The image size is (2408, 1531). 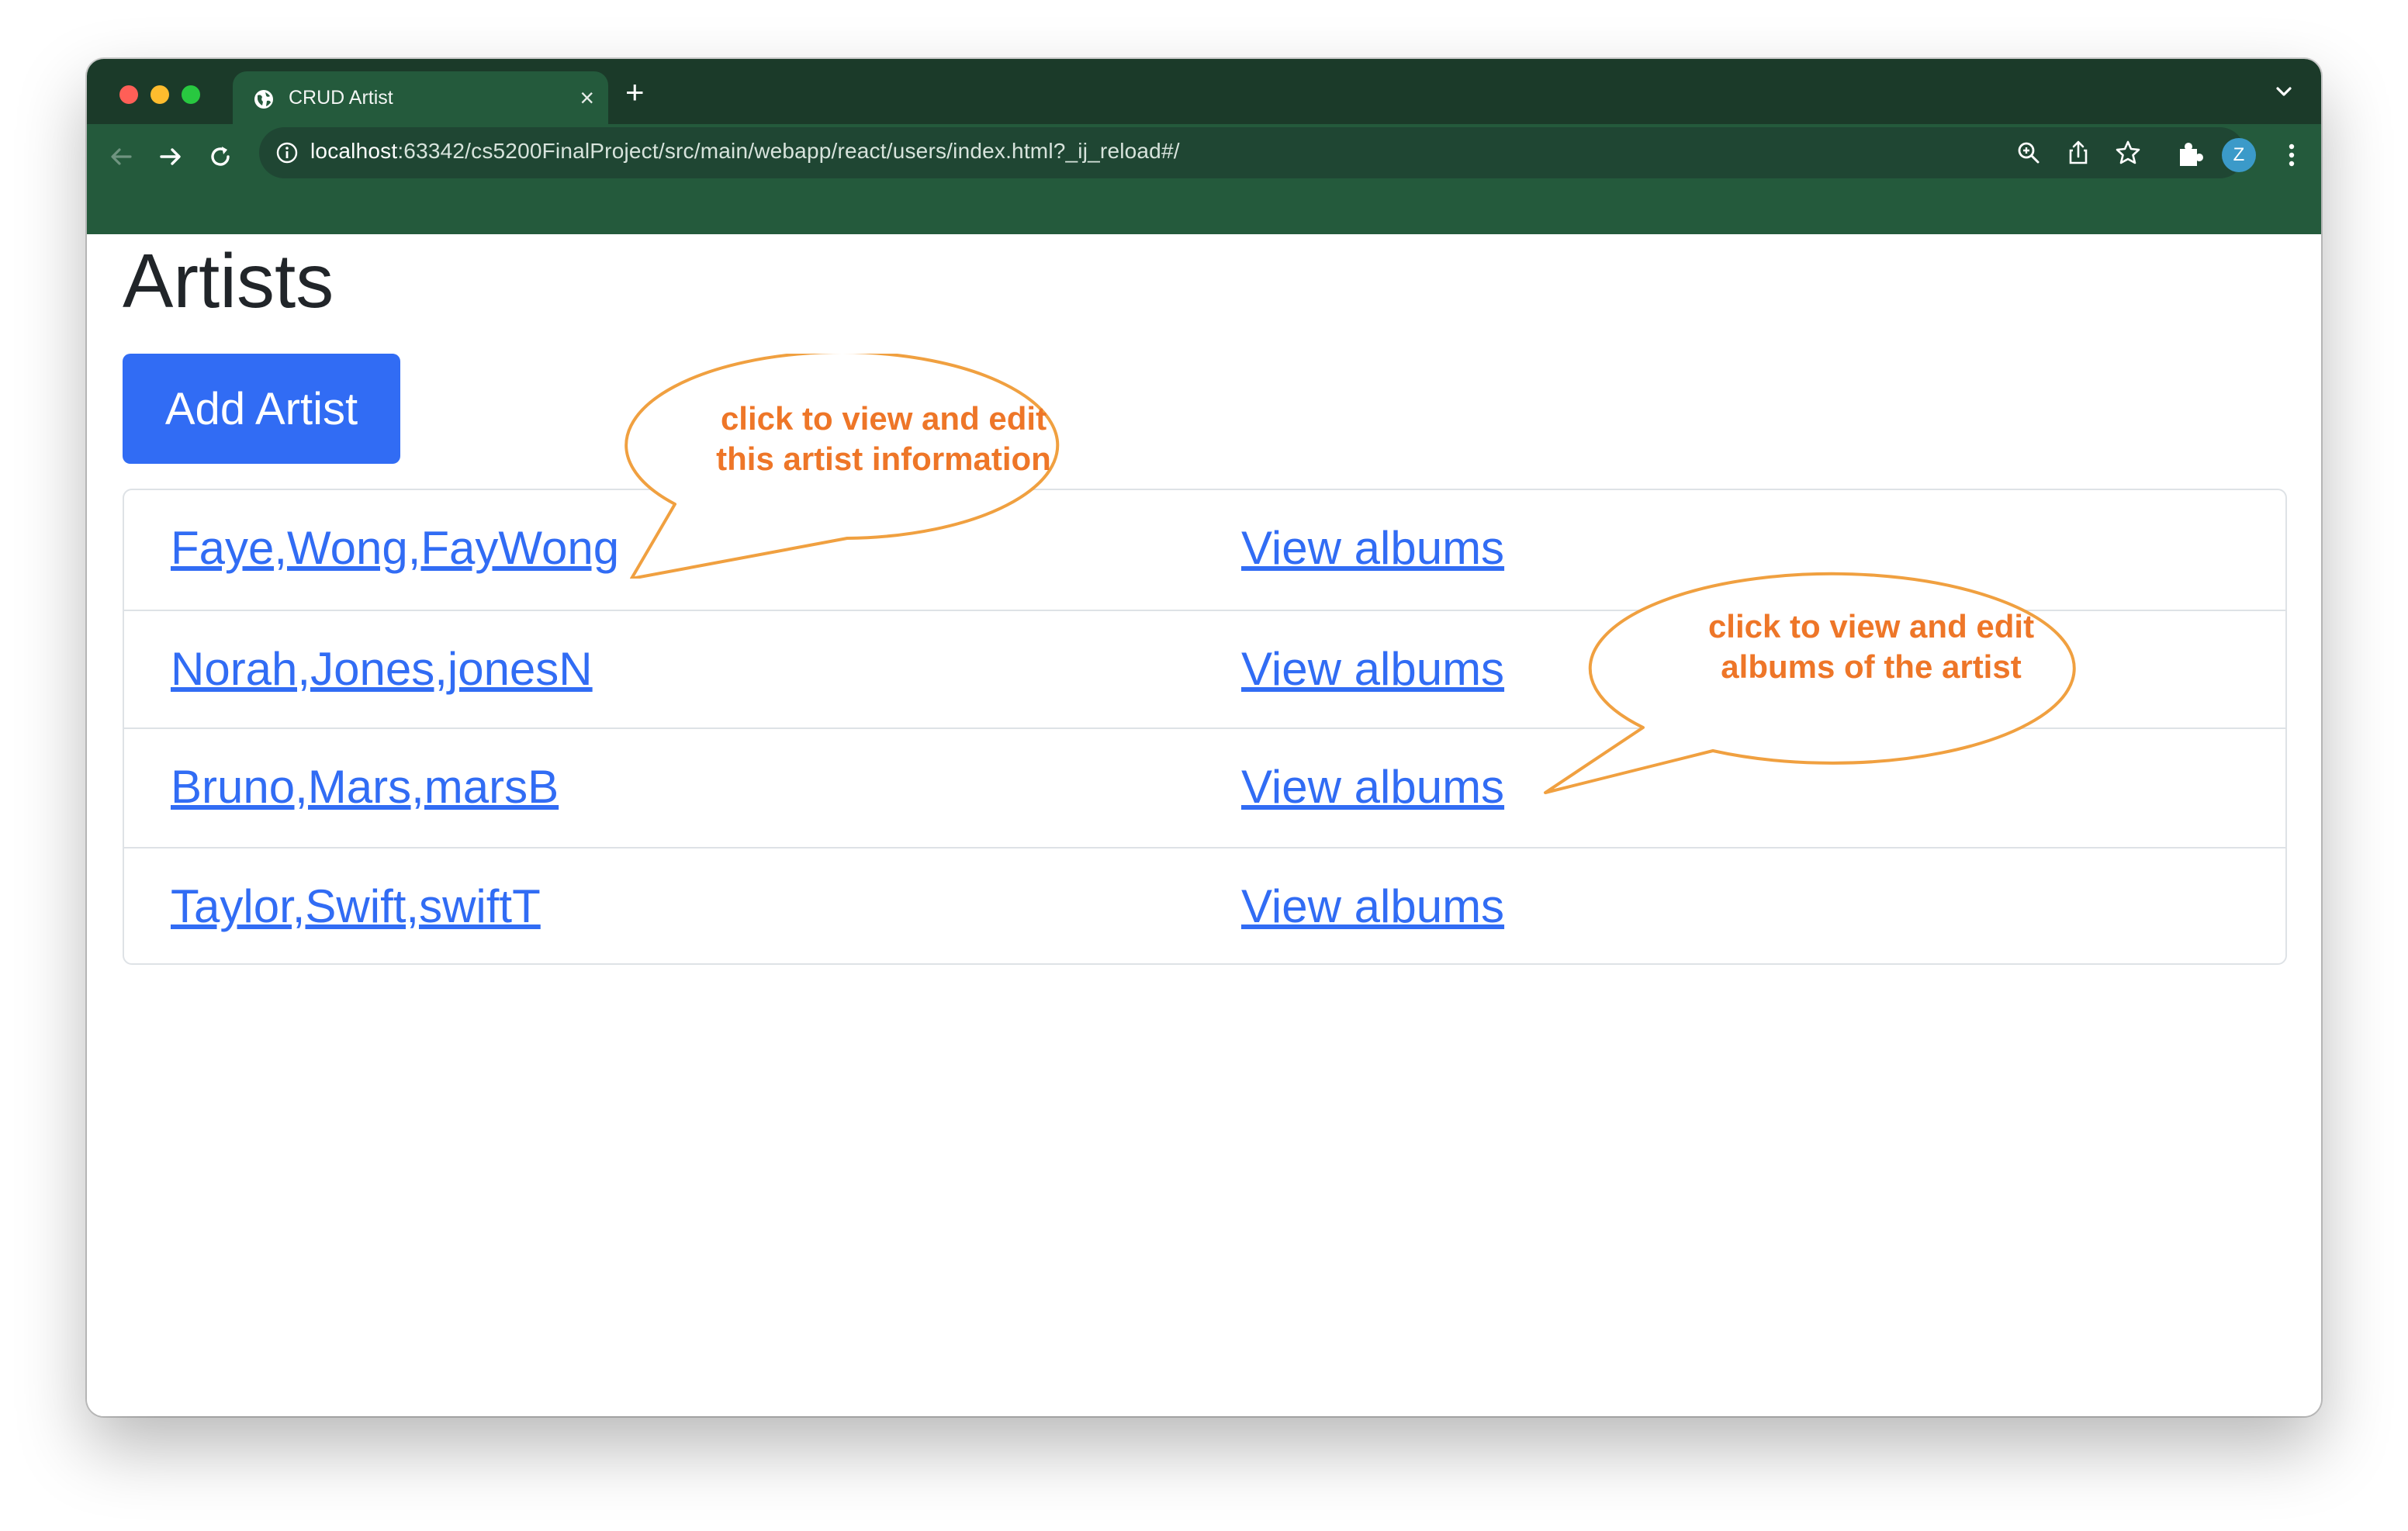 What do you see at coordinates (587, 97) in the screenshot?
I see `close-tab-icon: ×` at bounding box center [587, 97].